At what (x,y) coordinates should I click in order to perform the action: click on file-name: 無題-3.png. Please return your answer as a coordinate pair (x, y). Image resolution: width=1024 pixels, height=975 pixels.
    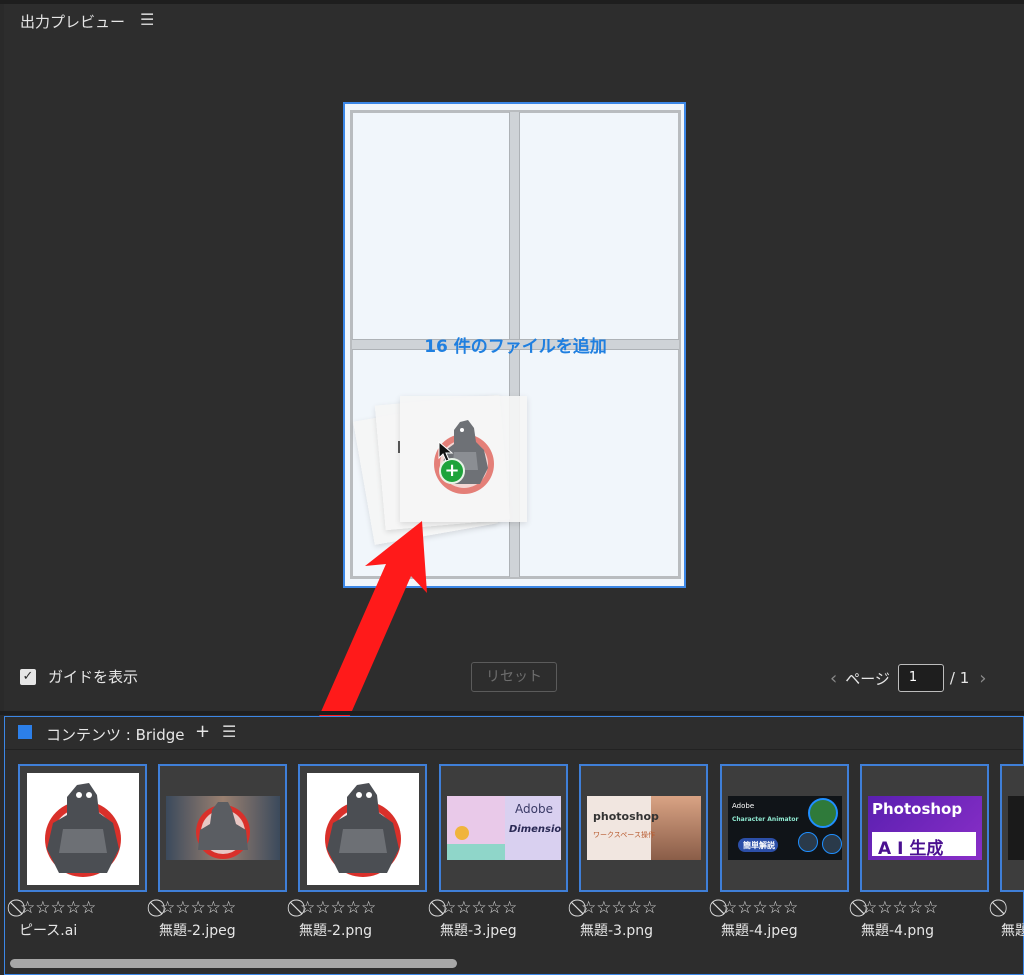
    Looking at the image, I should click on (617, 931).